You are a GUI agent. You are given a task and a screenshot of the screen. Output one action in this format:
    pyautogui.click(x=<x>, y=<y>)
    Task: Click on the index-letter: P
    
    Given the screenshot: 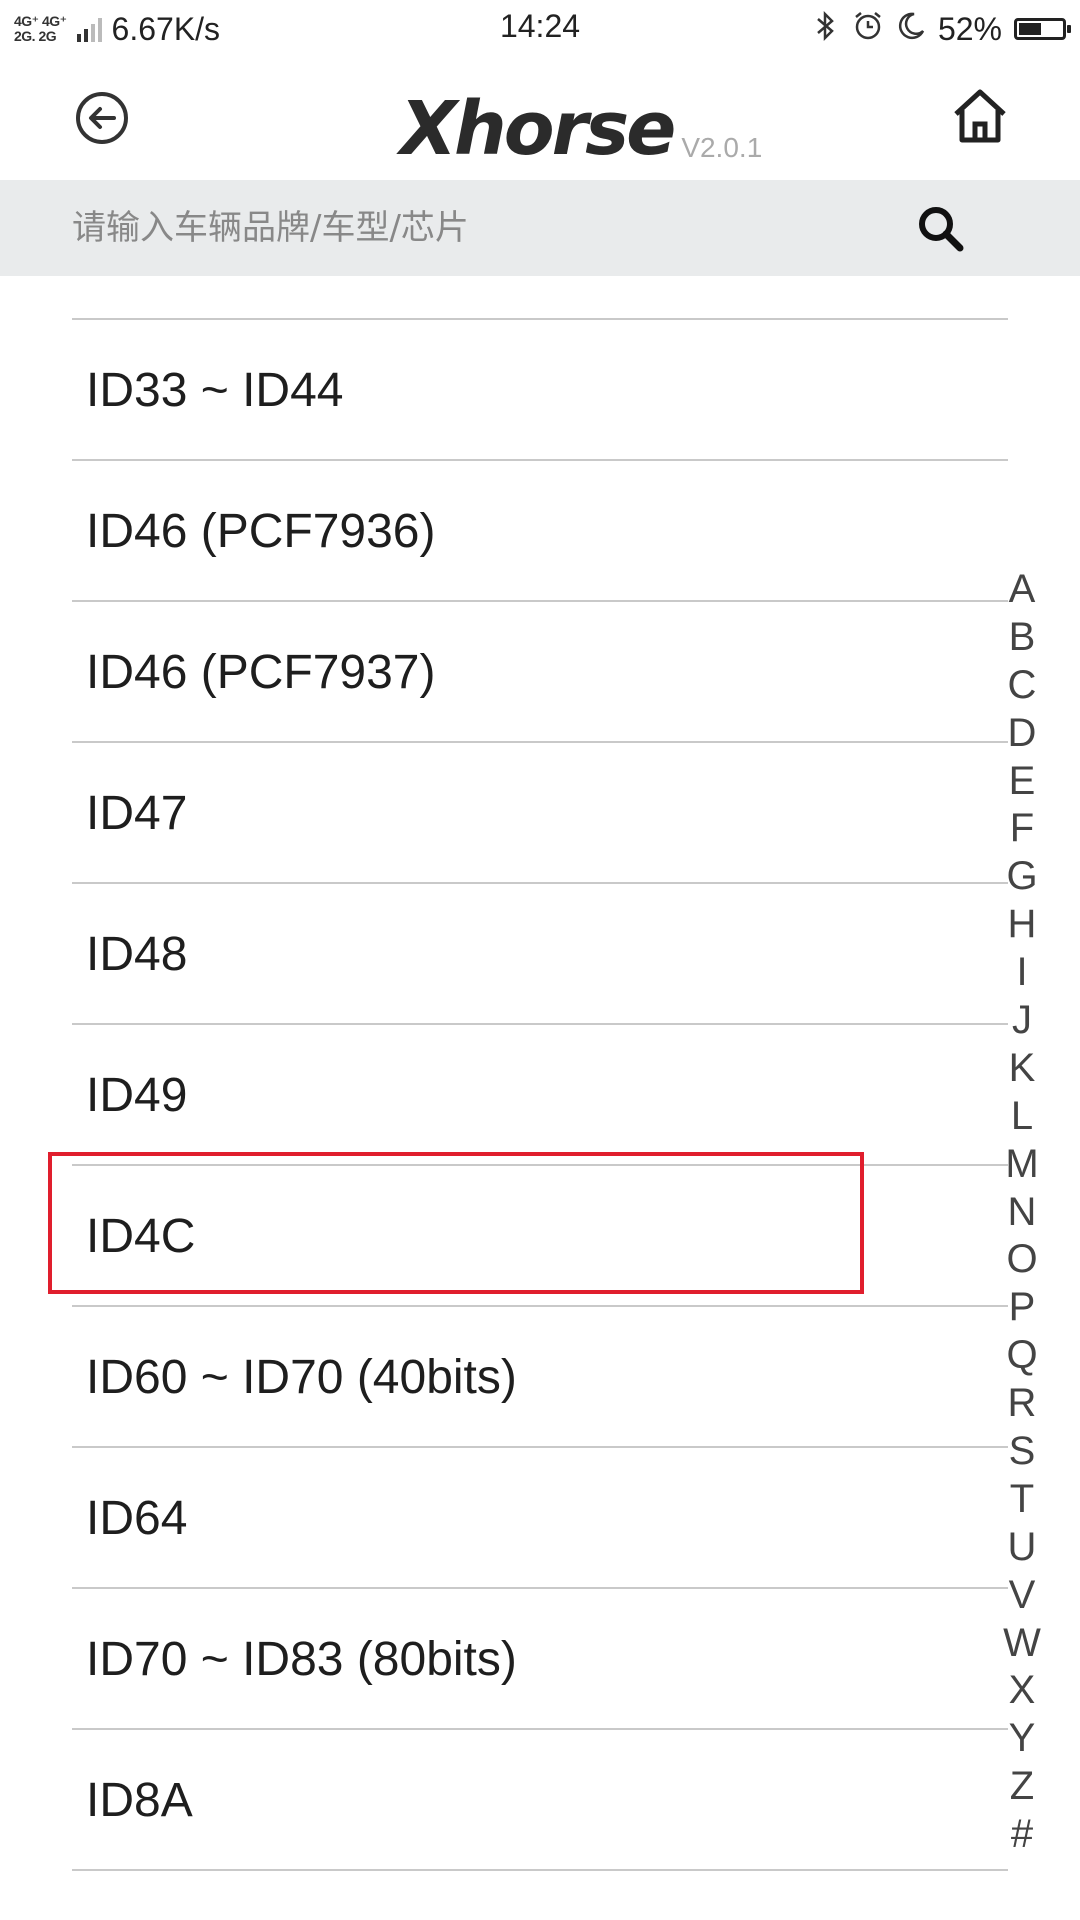 What is the action you would take?
    pyautogui.click(x=1022, y=1308)
    